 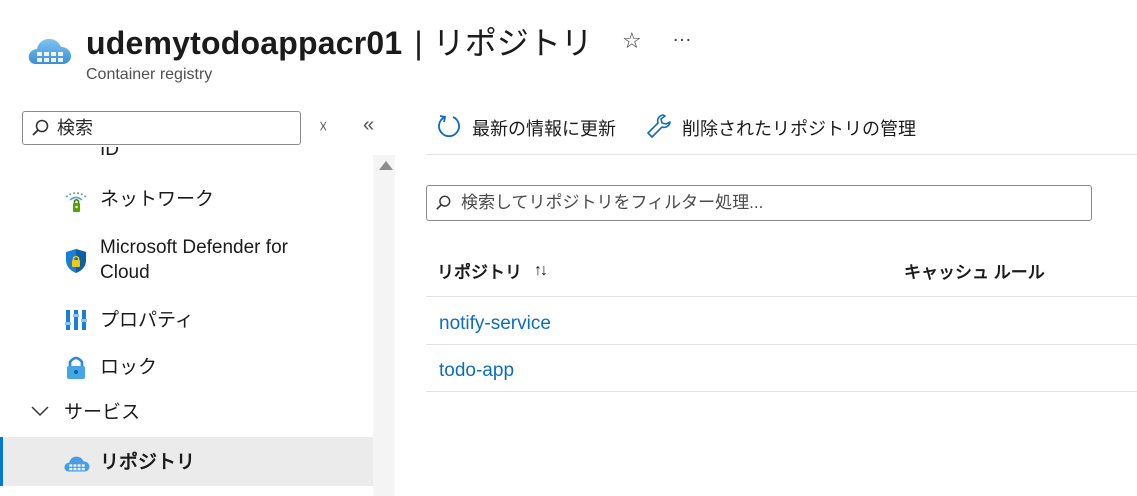 I want to click on column-header-cache-rule: キャッシュ ルール, so click(x=974, y=272).